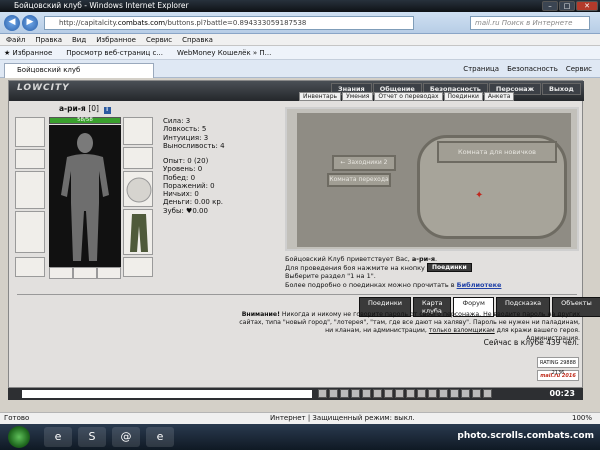 Image resolution: width=600 pixels, height=450 pixels. What do you see at coordinates (558, 366) in the screenshot?
I see `rating-counter: RATING 29888 2136` at bounding box center [558, 366].